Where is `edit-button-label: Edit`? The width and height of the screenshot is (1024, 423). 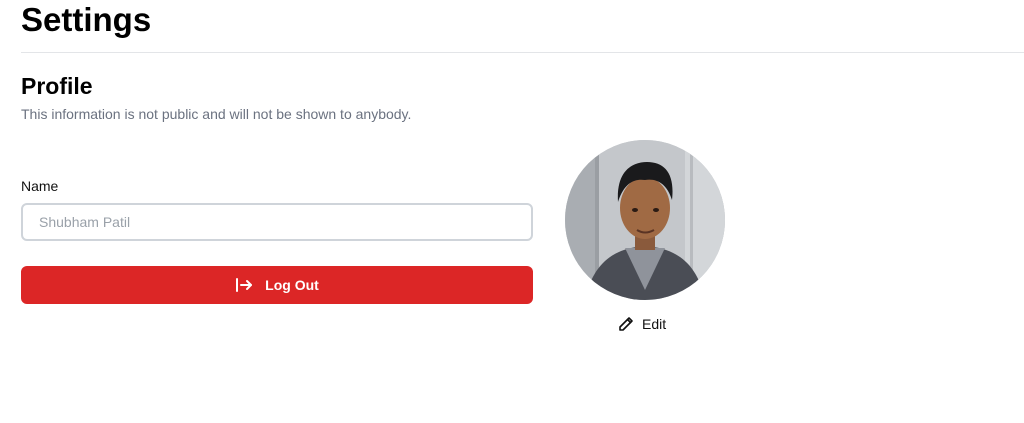
edit-button-label: Edit is located at coordinates (654, 324).